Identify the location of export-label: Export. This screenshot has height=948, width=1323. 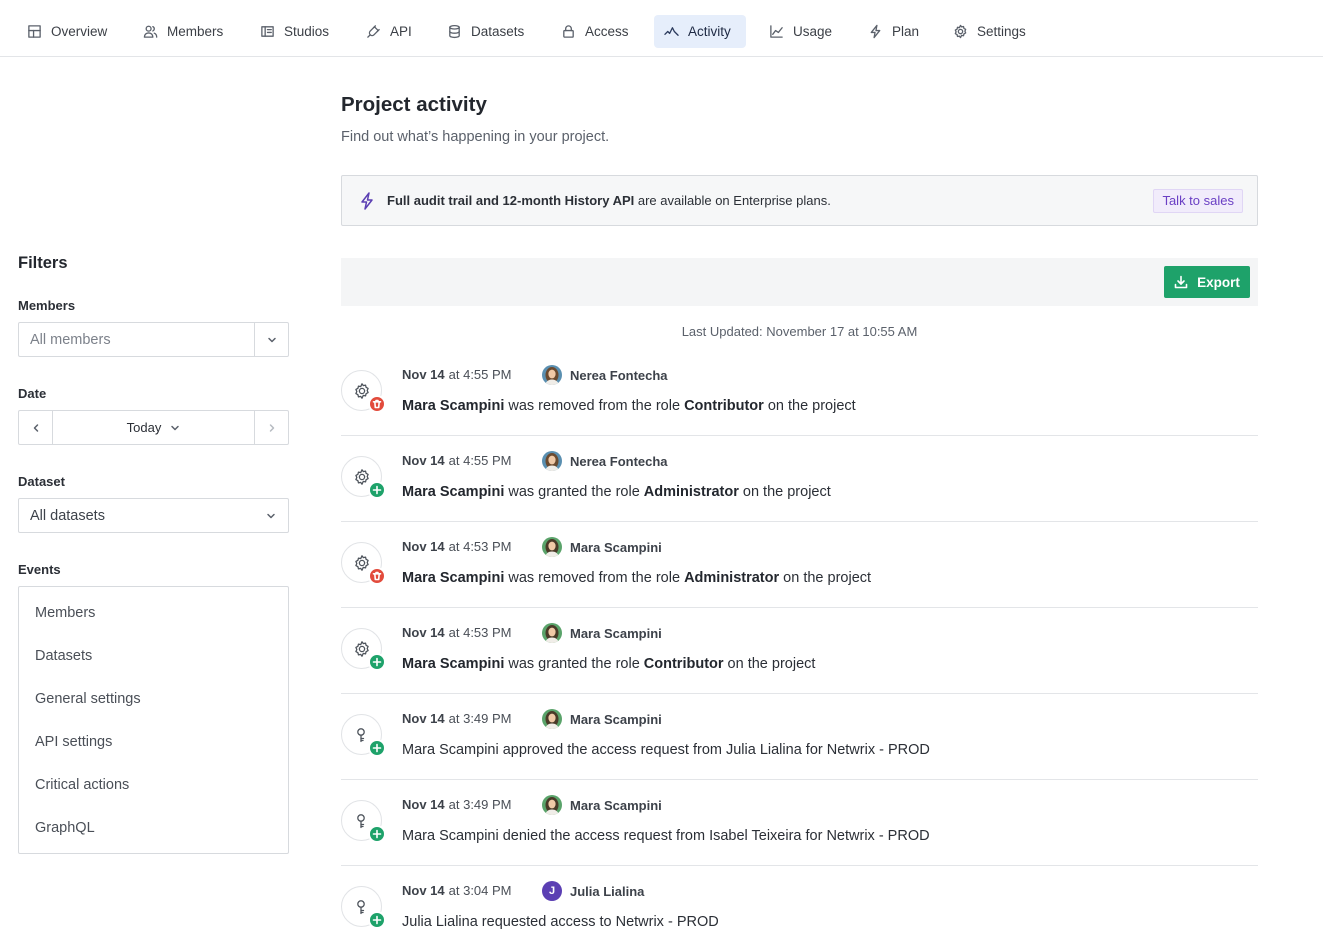
(1218, 282).